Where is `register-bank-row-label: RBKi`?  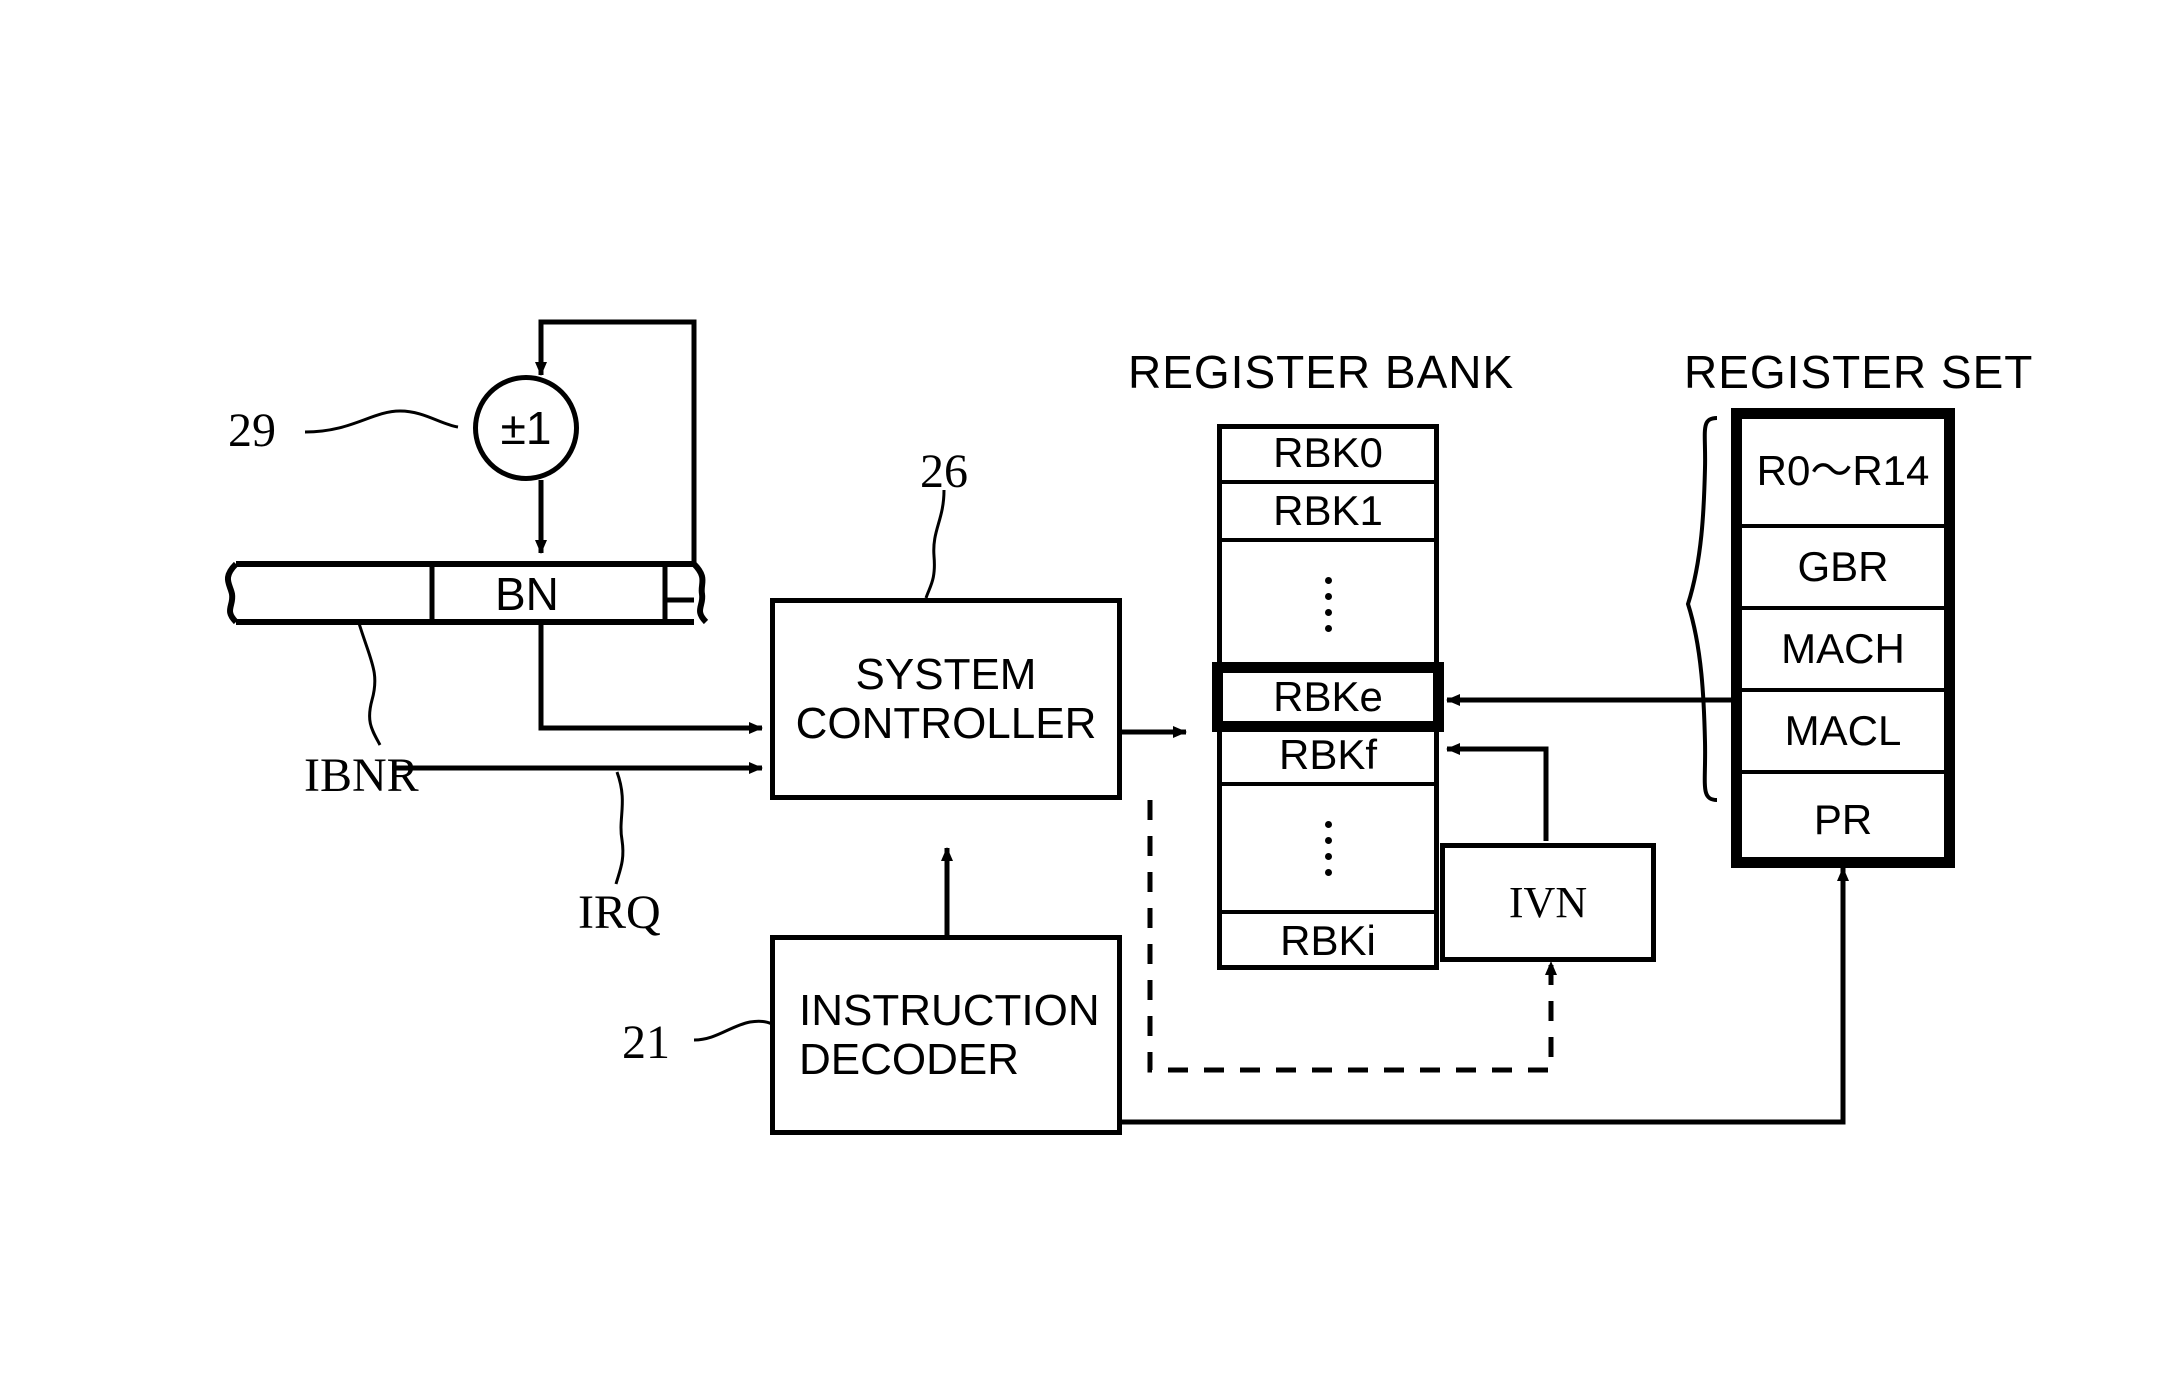
register-bank-row-label: RBKi is located at coordinates (1328, 940).